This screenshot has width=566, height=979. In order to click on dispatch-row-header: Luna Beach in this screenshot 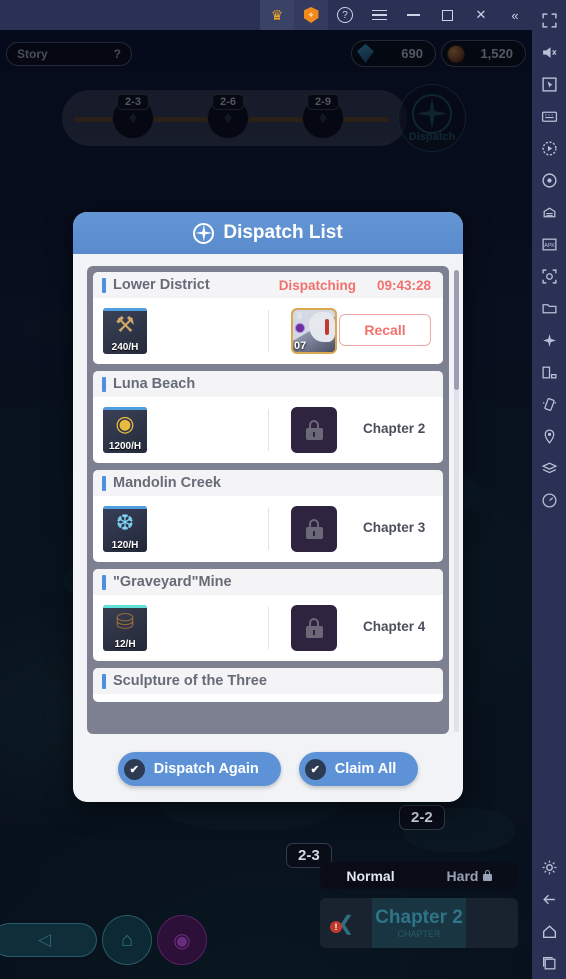, I will do `click(268, 384)`.